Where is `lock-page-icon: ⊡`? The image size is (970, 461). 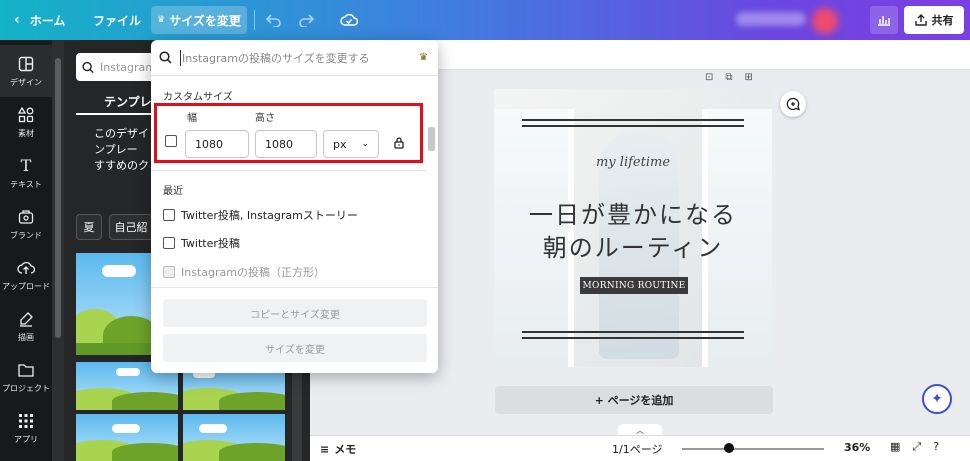
lock-page-icon: ⊡ is located at coordinates (709, 77).